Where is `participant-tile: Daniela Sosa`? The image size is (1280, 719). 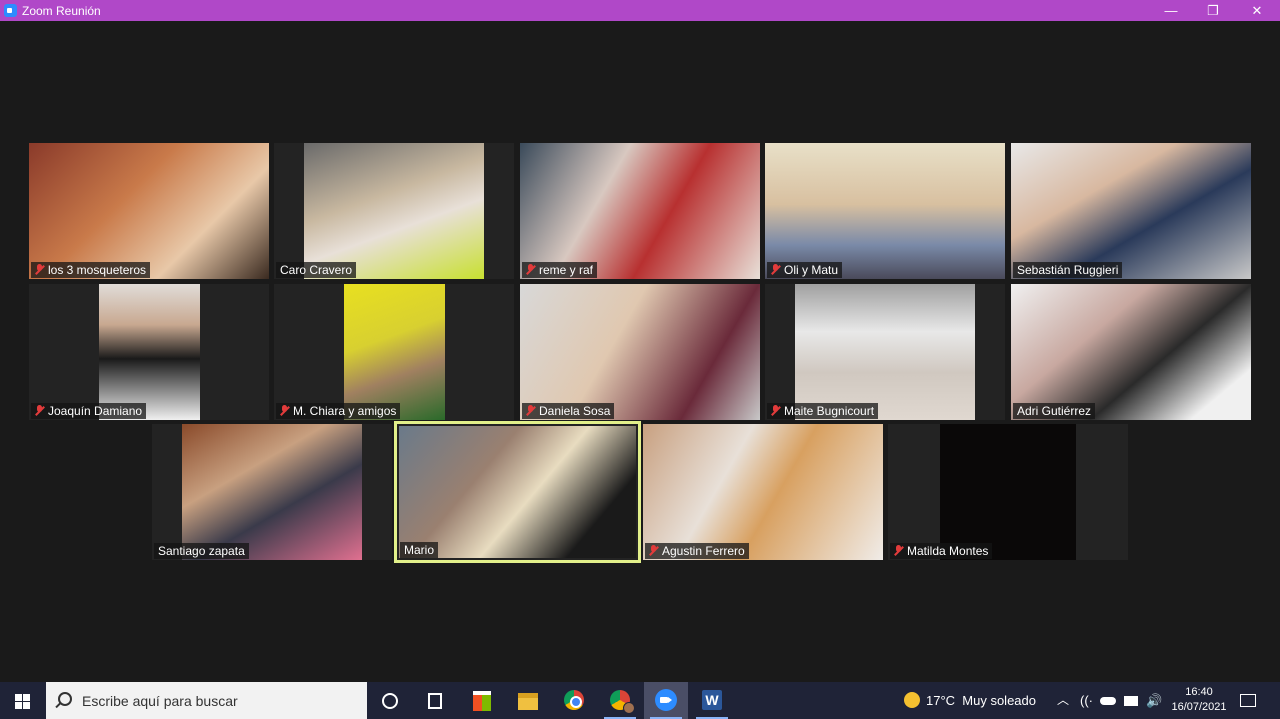 participant-tile: Daniela Sosa is located at coordinates (640, 352).